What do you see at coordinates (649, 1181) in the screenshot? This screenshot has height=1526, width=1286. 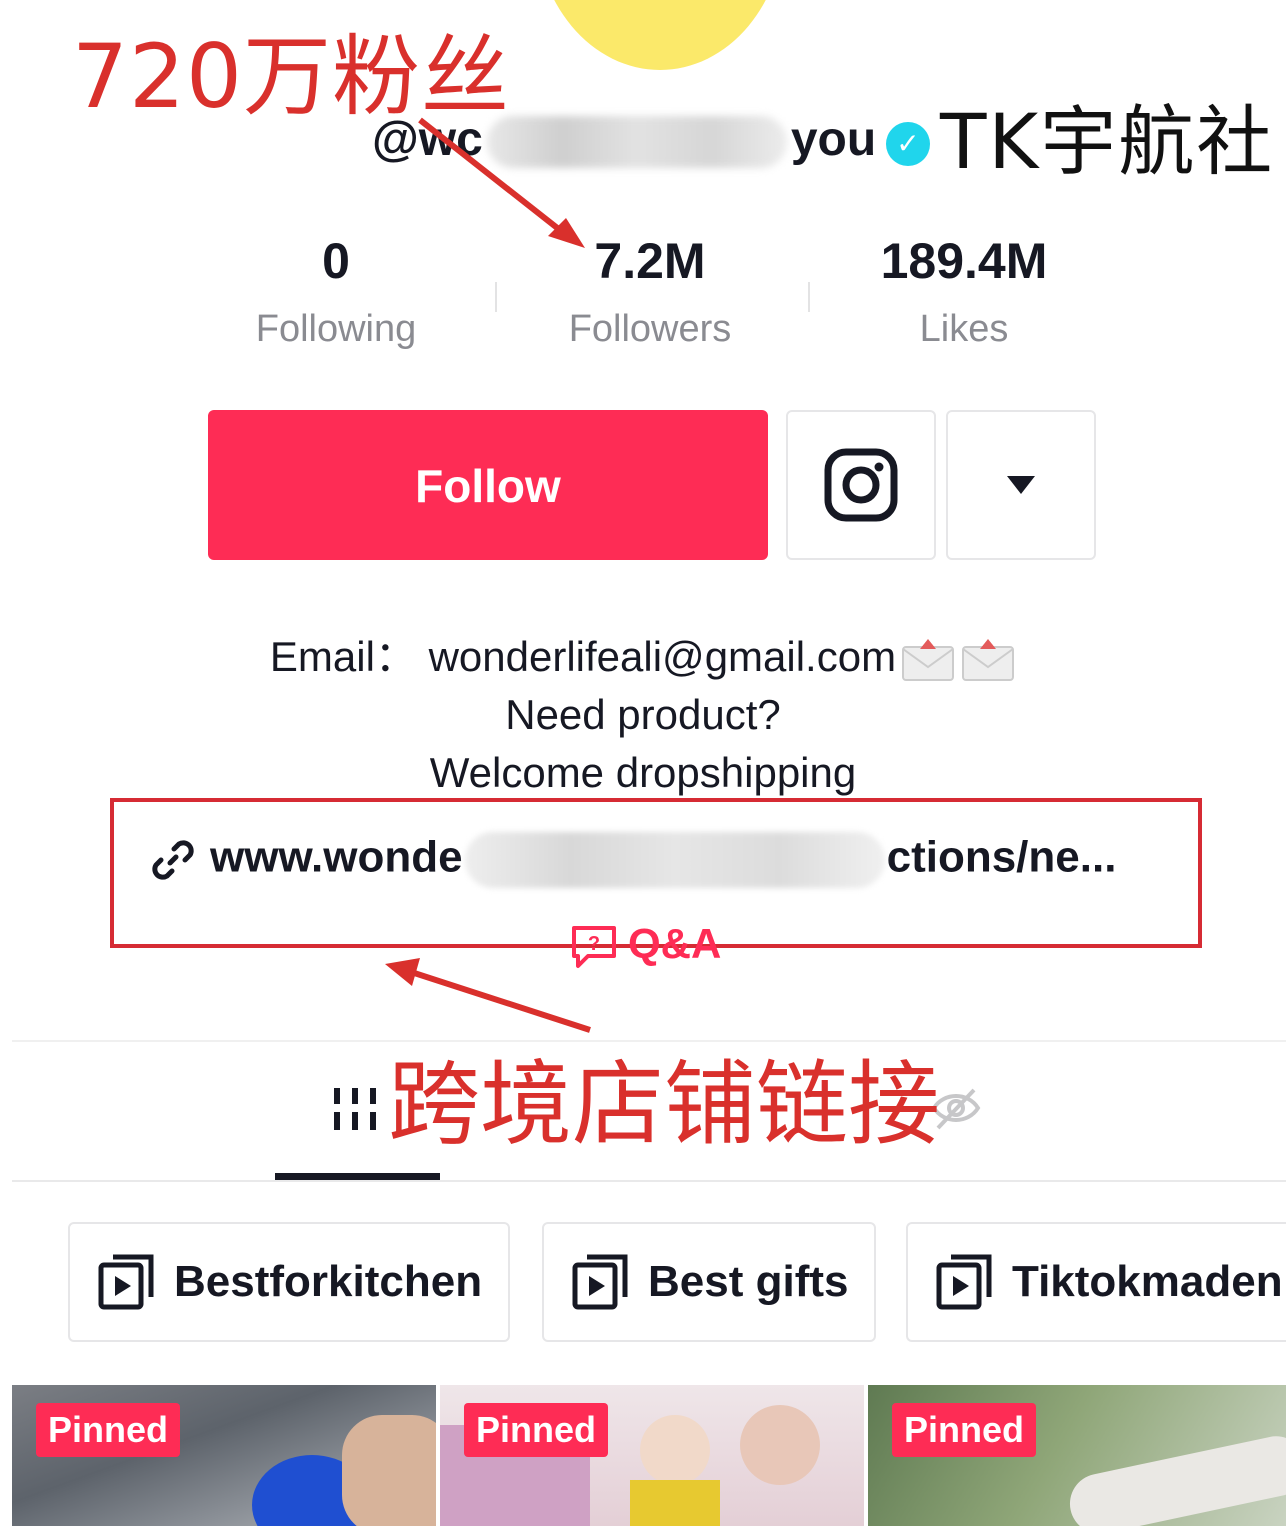 I see `tabs-divider` at bounding box center [649, 1181].